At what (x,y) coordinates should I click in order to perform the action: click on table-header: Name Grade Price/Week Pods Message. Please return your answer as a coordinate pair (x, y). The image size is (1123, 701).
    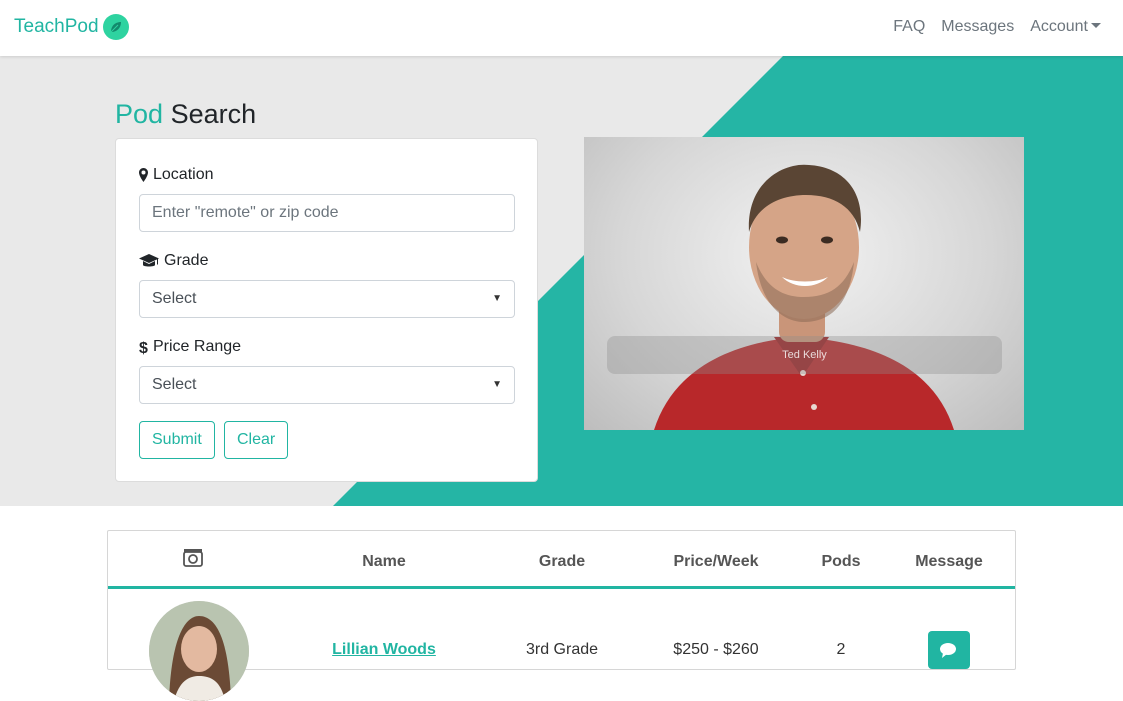
    Looking at the image, I should click on (561, 560).